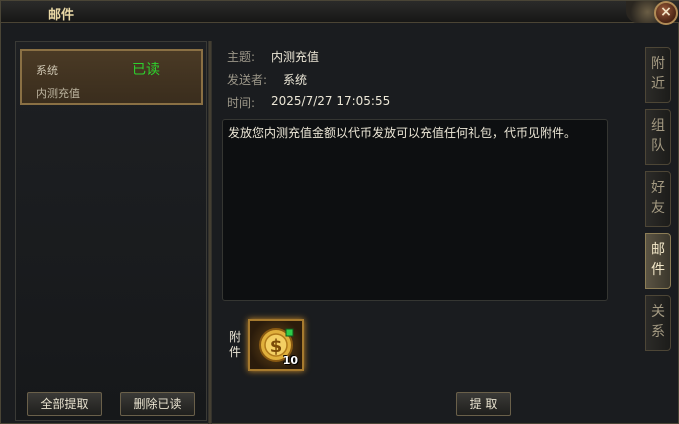  I want to click on window-title: 邮件, so click(61, 15).